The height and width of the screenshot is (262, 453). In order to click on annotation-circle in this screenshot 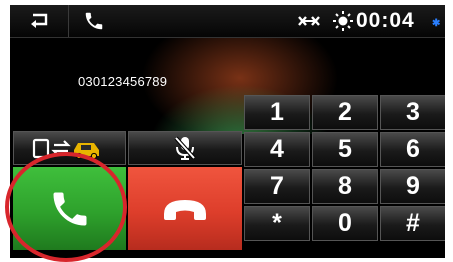, I will do `click(66, 207)`.